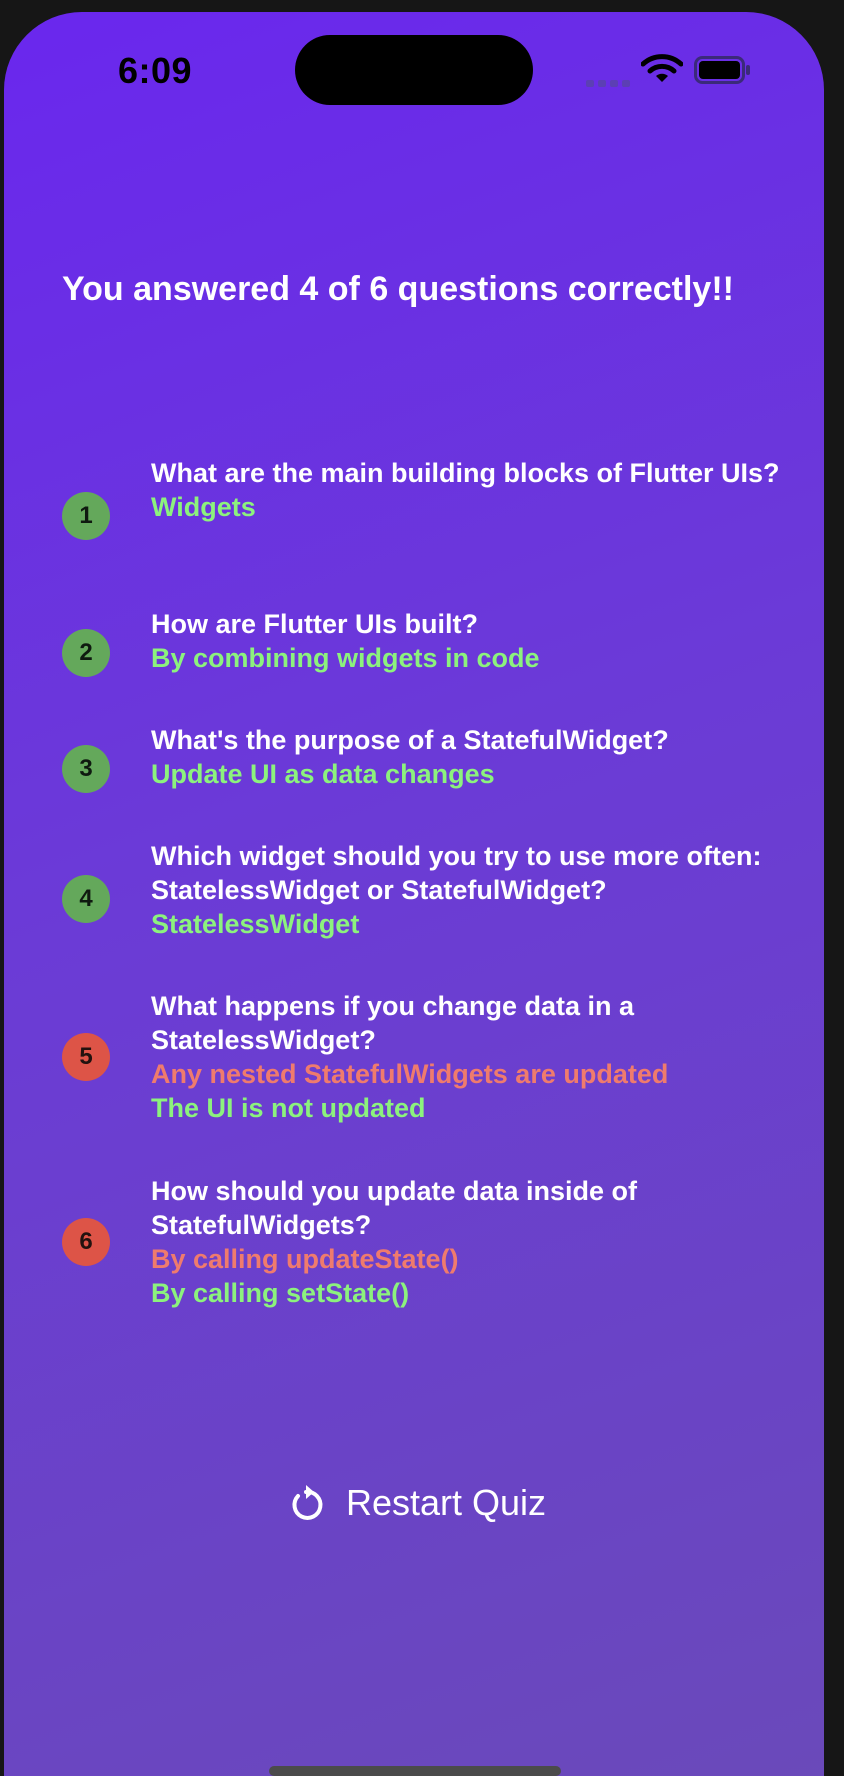  Describe the element at coordinates (255, 924) in the screenshot. I see `correct-answer-text: StatelessWidget` at that location.